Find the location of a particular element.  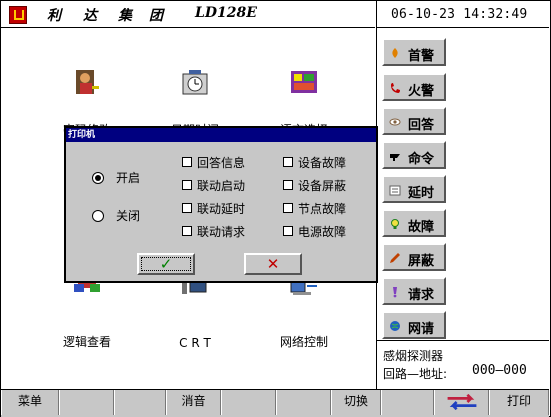

request-icon is located at coordinates (395, 292).